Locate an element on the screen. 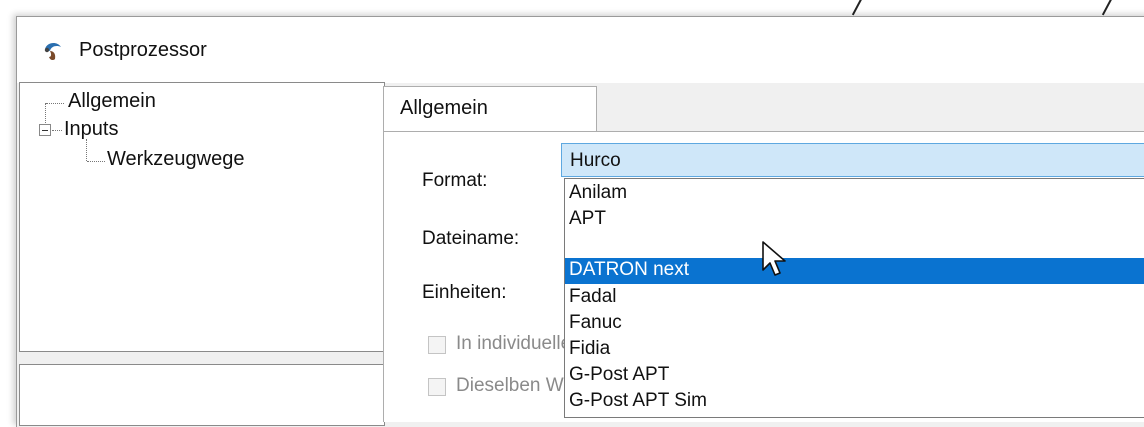 This screenshot has width=1144, height=427. format-select-value: Hurco is located at coordinates (595, 160).